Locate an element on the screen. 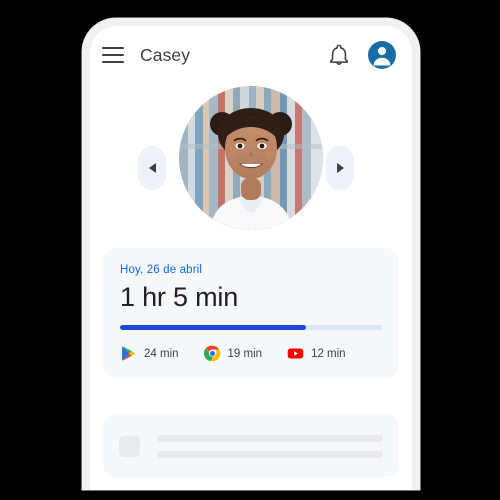  bell-icon is located at coordinates (339, 55).